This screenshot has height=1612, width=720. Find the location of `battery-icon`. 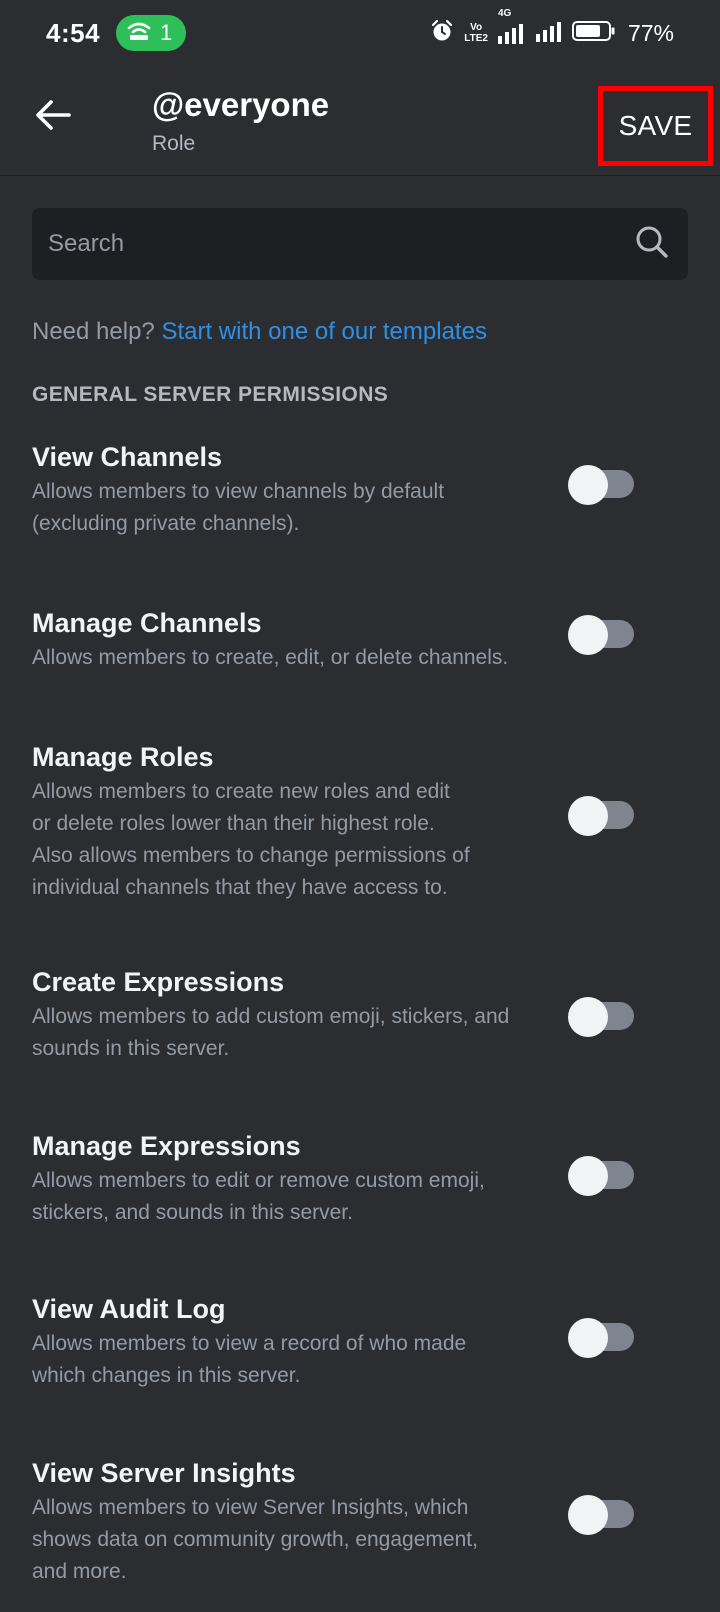

battery-icon is located at coordinates (593, 33).